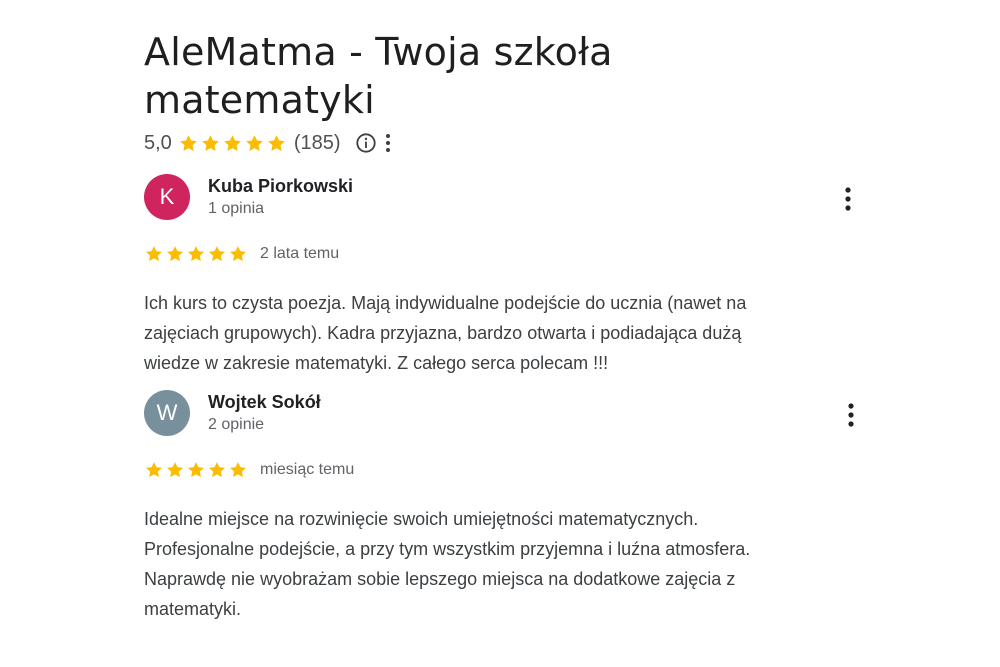 This screenshot has width=1000, height=667. What do you see at coordinates (317, 143) in the screenshot?
I see `rating-count-link: (185)` at bounding box center [317, 143].